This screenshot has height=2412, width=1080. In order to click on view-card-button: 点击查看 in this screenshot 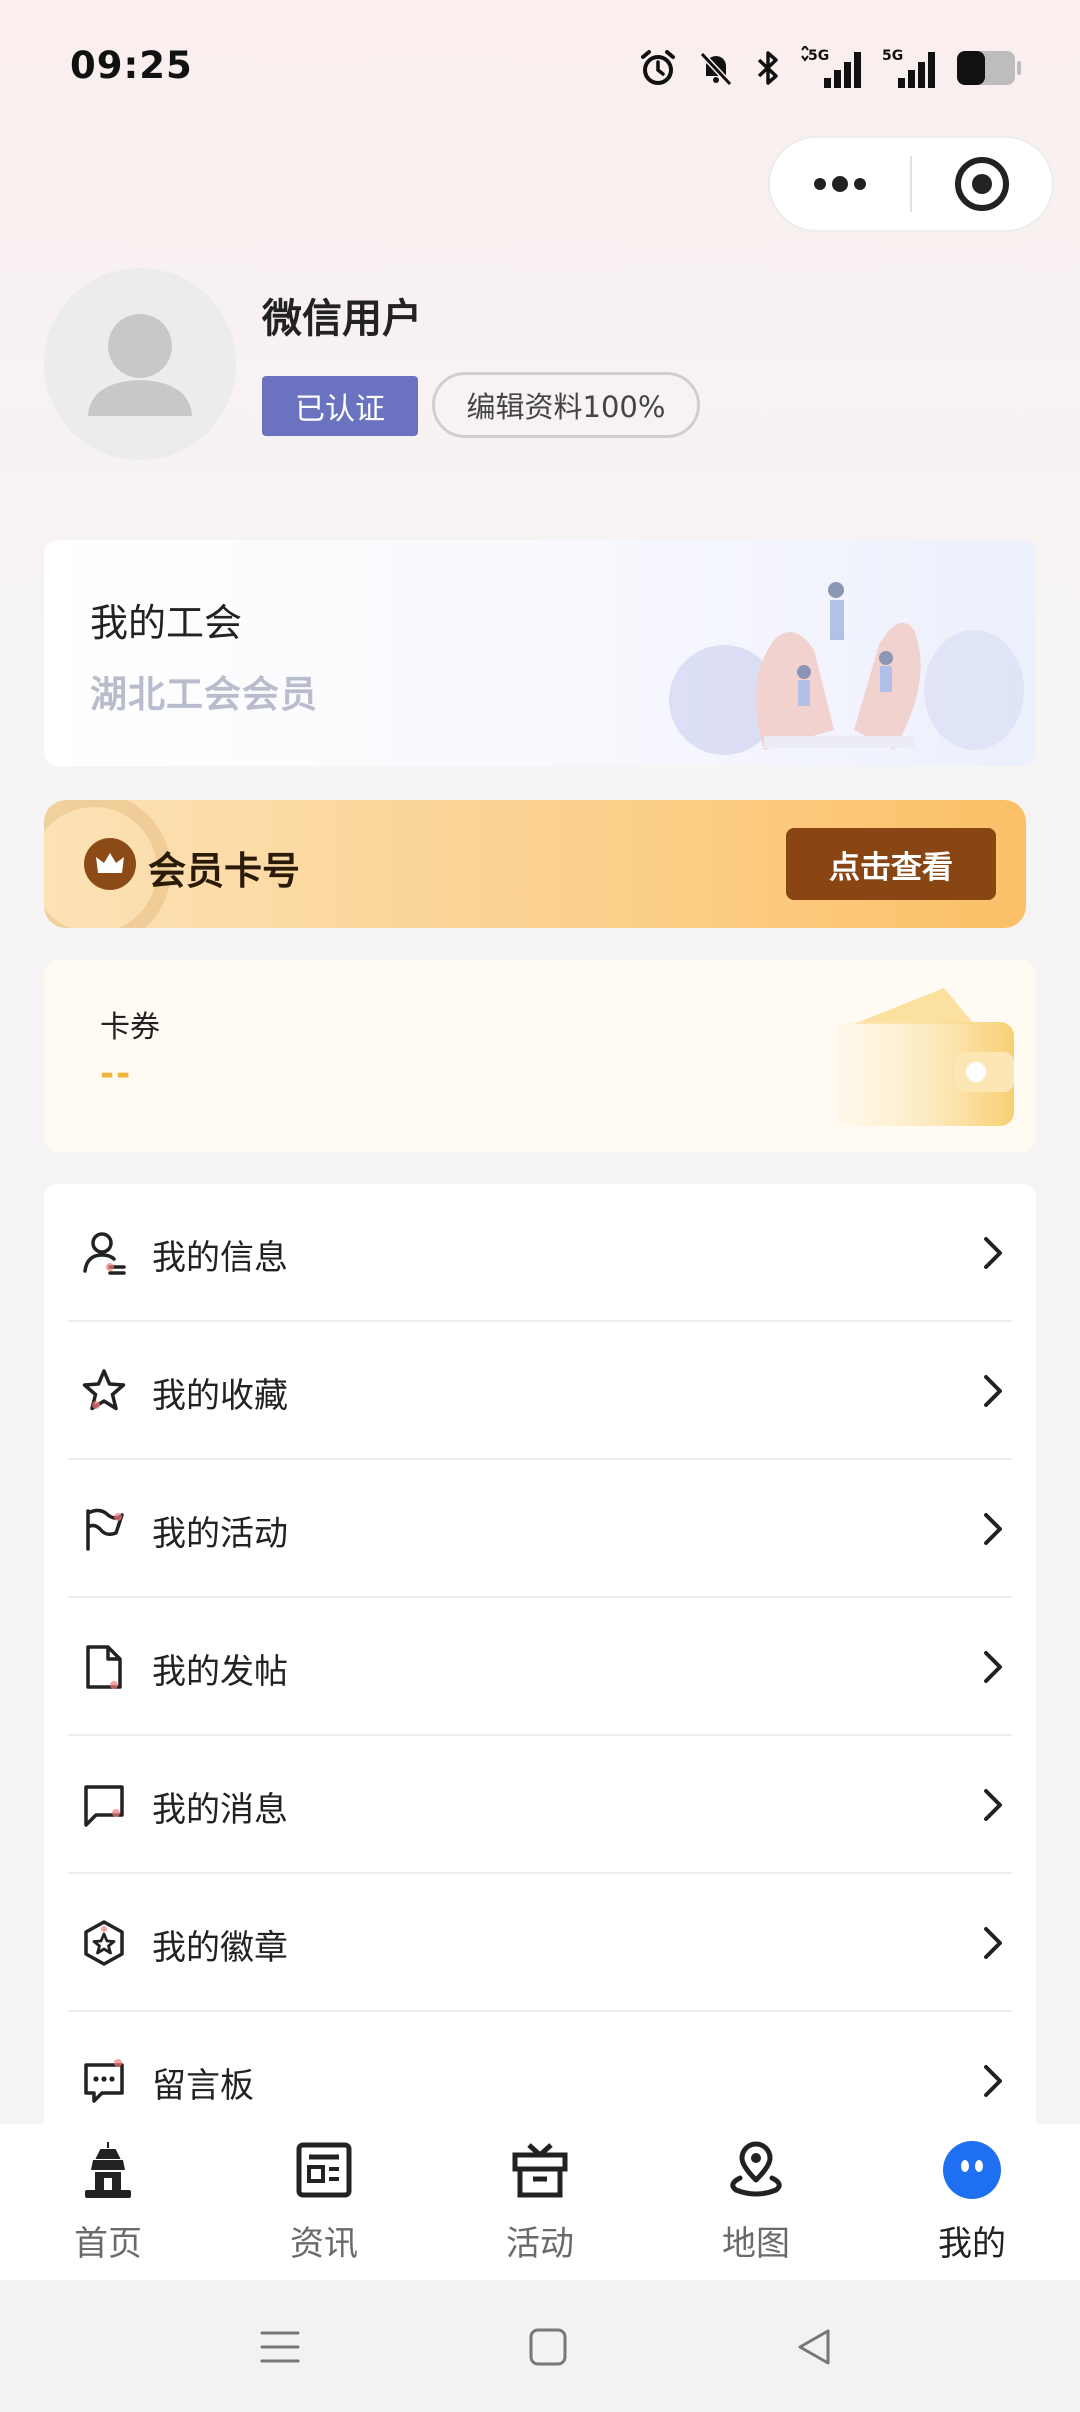, I will do `click(891, 864)`.